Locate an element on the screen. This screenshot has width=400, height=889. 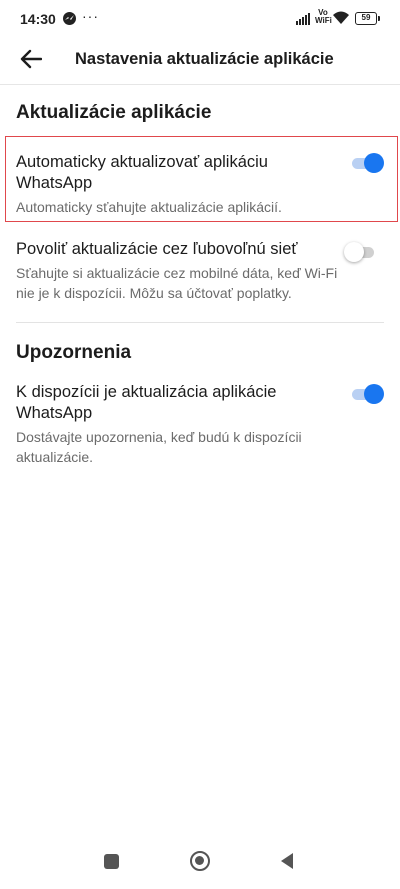
vowifi-label: Vo WiFi is located at coordinates (323, 16).